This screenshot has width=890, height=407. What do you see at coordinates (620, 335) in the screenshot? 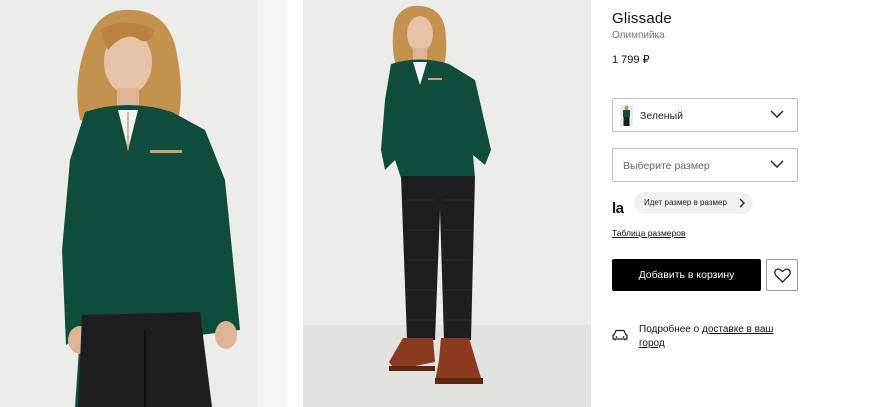
I see `car-icon` at bounding box center [620, 335].